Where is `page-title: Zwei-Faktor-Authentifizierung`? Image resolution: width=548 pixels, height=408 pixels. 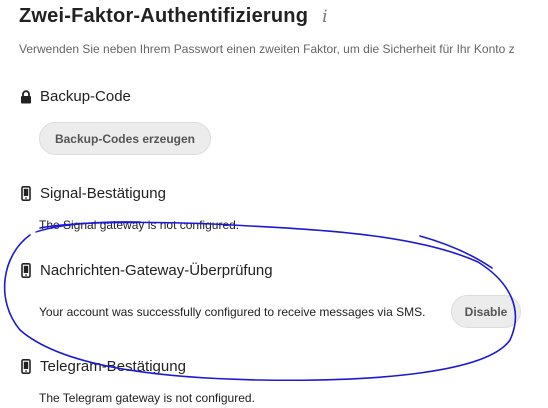
page-title: Zwei-Faktor-Authentifizierung is located at coordinates (164, 16).